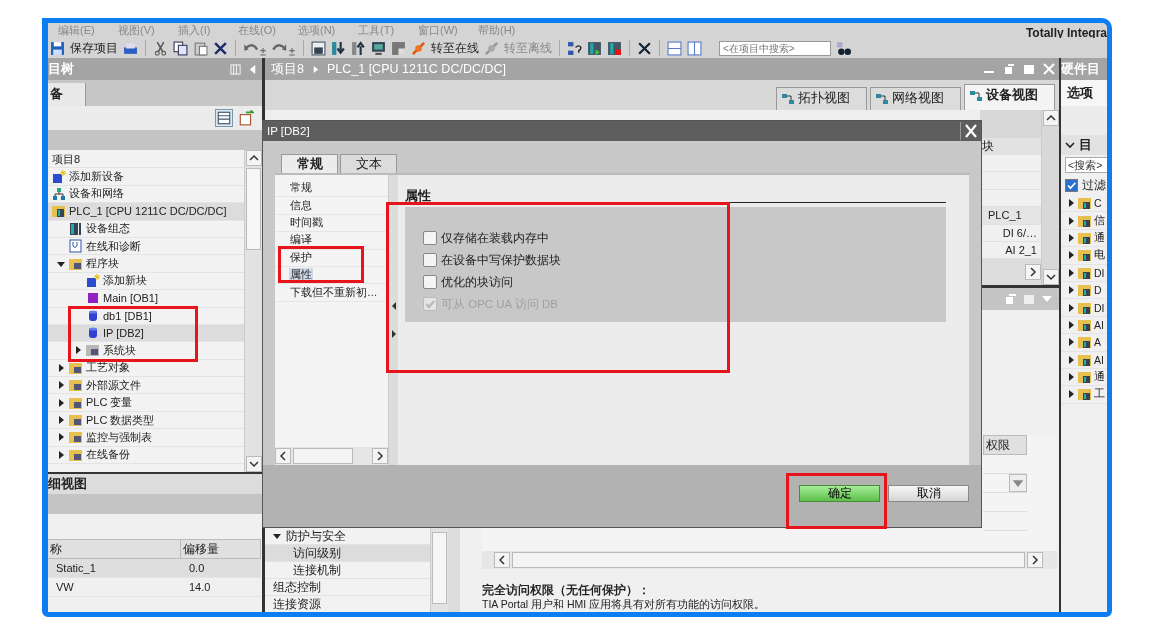 Image resolution: width=1155 pixels, height=641 pixels. Describe the element at coordinates (221, 549) in the screenshot. I see `column-header: 偏移量` at that location.